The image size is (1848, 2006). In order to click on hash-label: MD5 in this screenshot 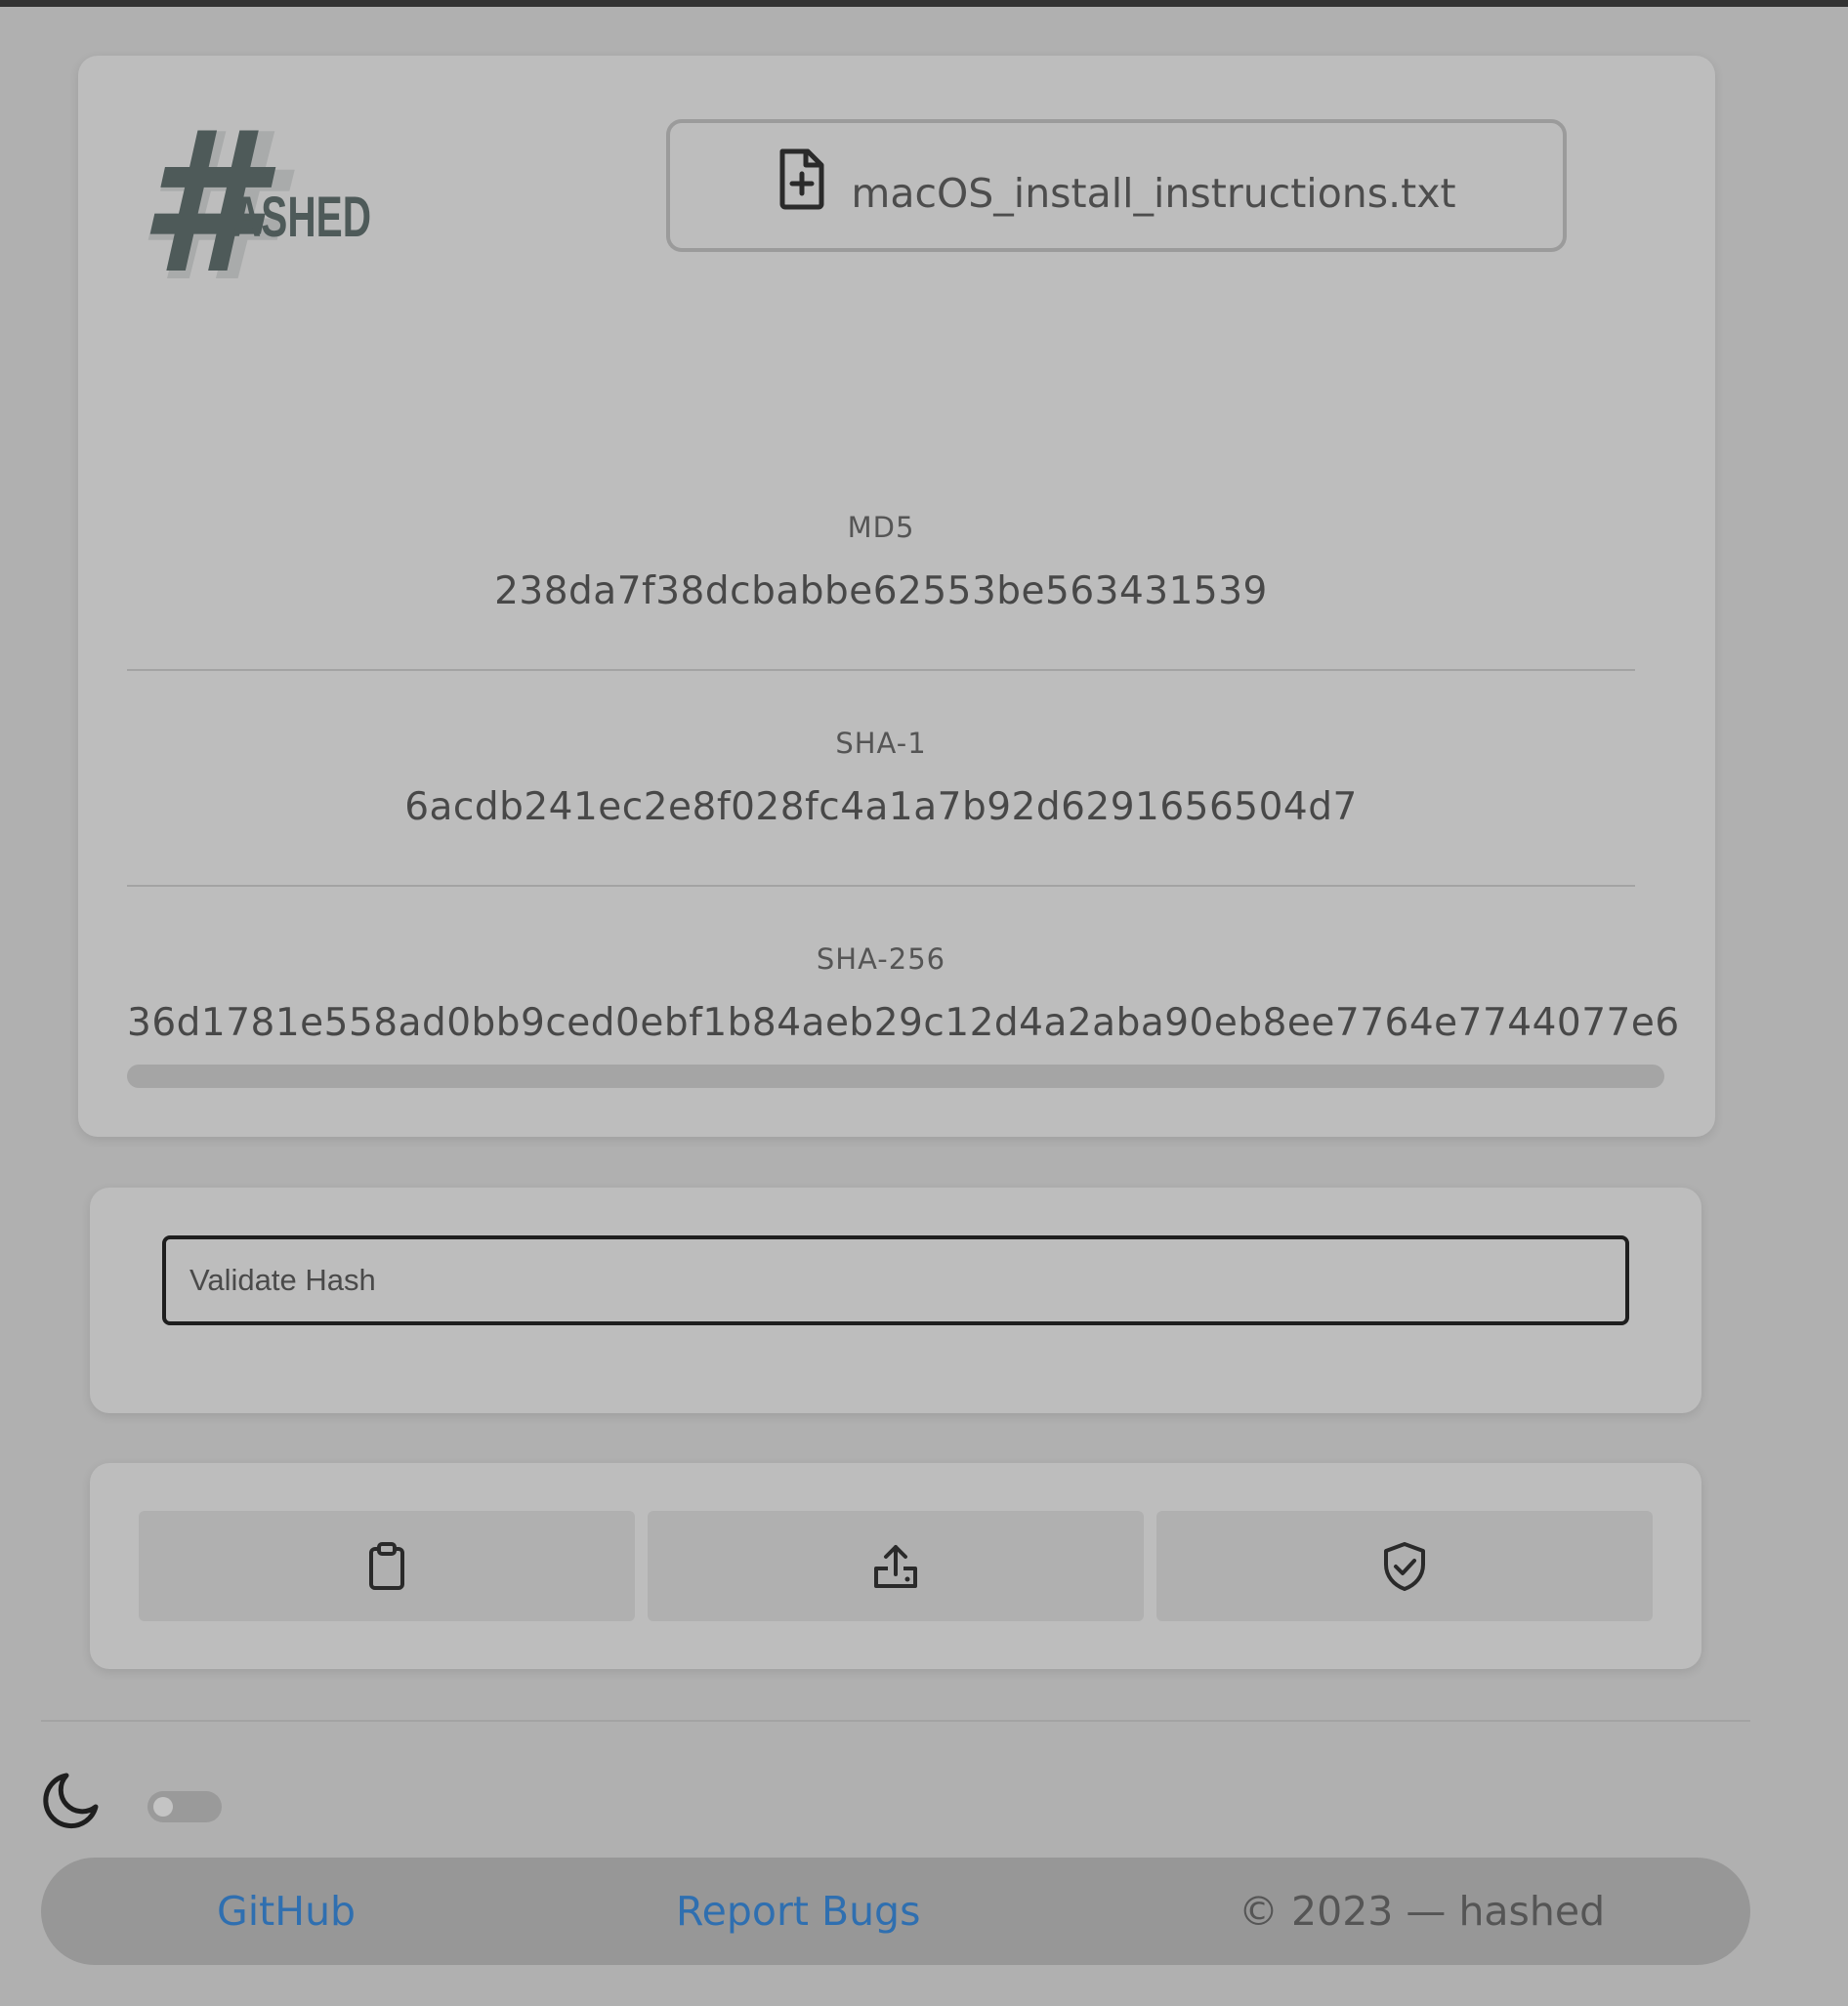, I will do `click(881, 527)`.